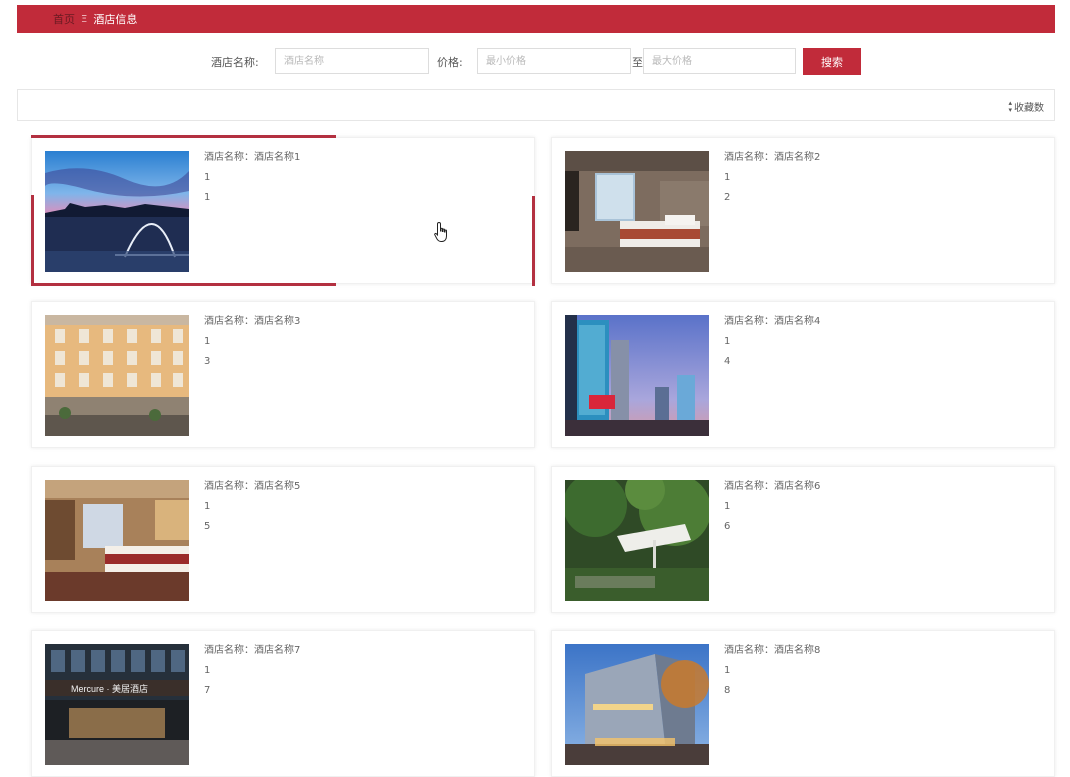 Image resolution: width=1070 pixels, height=777 pixels. Describe the element at coordinates (803, 374) in the screenshot. I see `hotel-card: 酒店名称：酒店名称4 1 4` at that location.